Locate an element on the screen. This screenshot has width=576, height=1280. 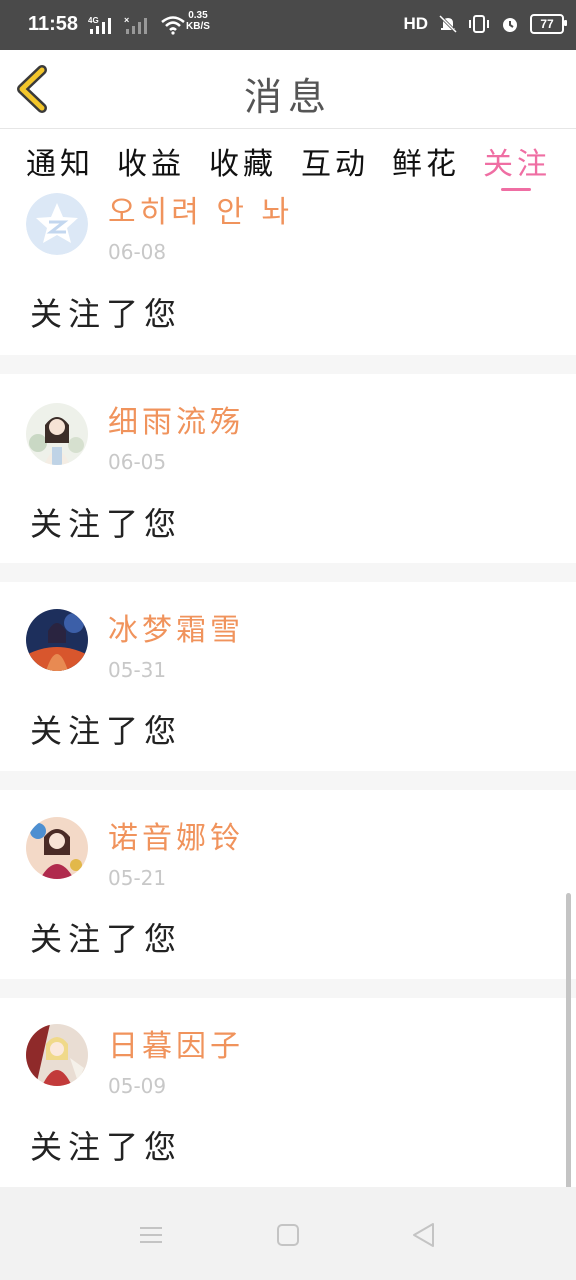
home-button is located at coordinates (288, 1235).